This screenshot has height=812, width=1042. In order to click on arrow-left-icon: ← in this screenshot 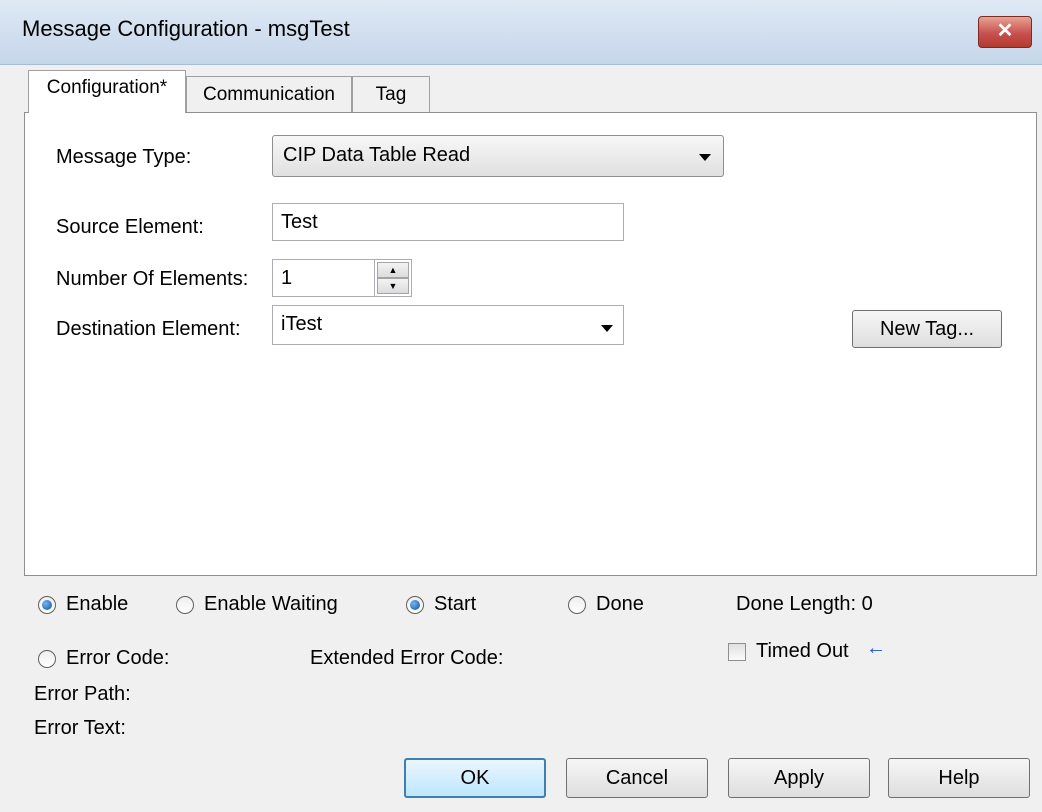, I will do `click(876, 648)`.